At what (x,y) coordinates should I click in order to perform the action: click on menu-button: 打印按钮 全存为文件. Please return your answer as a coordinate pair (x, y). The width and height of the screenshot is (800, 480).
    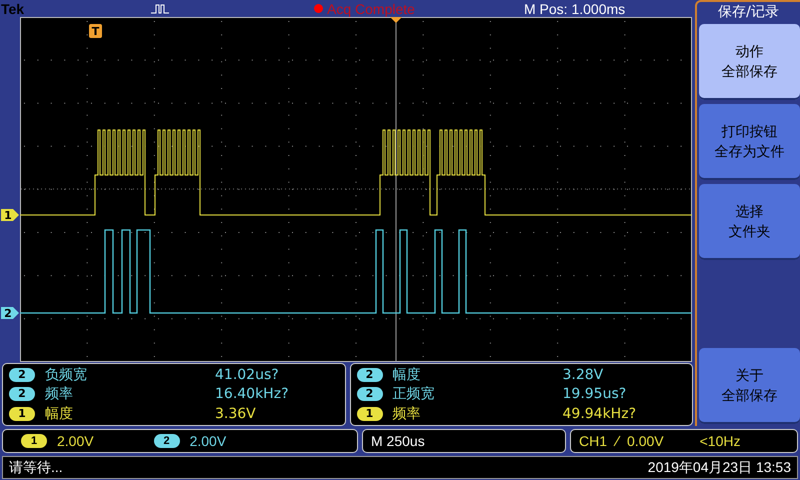
    Looking at the image, I should click on (749, 142).